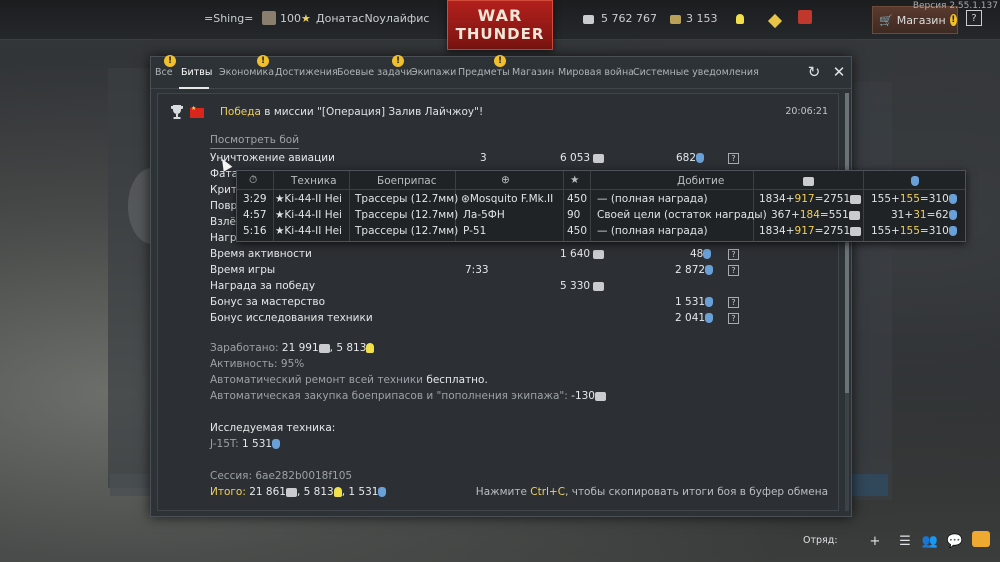 The height and width of the screenshot is (562, 1000). What do you see at coordinates (281, 476) in the screenshot?
I see `session-line: Сессия: 6ae282b0018f105` at bounding box center [281, 476].